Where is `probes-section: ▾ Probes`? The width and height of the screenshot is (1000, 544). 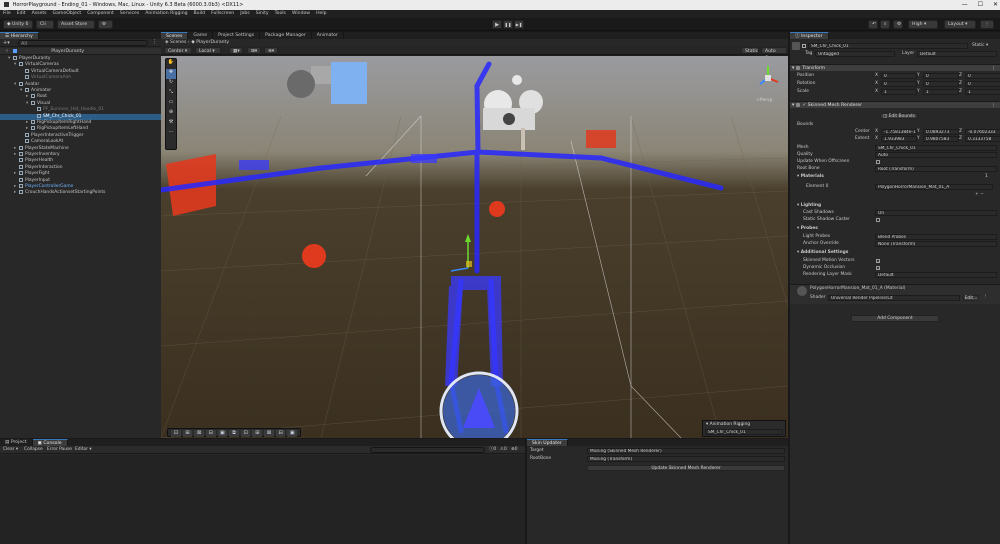 probes-section: ▾ Probes is located at coordinates (807, 229).